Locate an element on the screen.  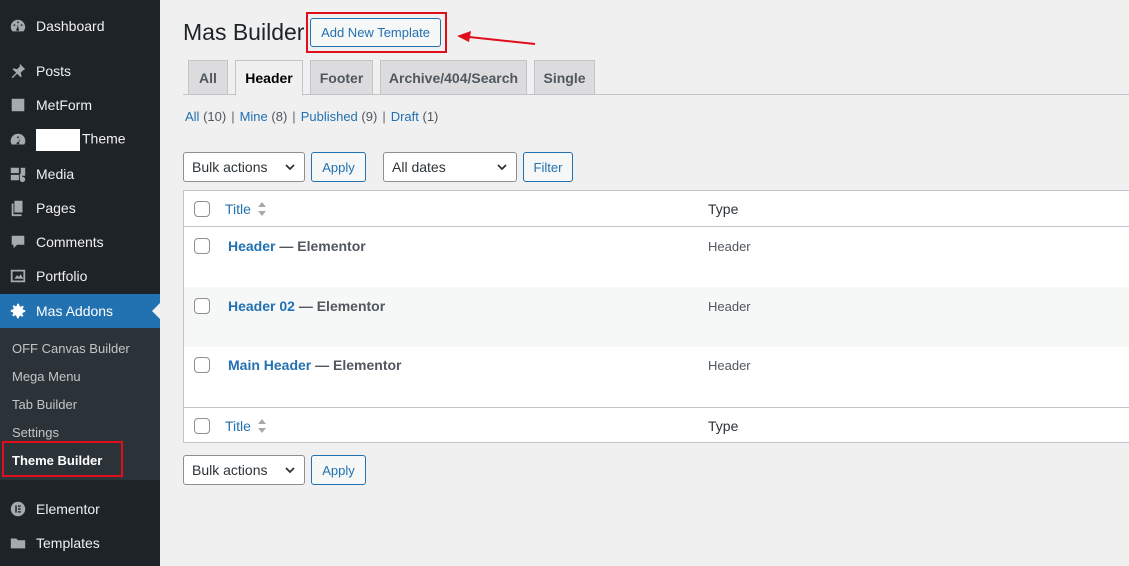
submenu-tab-builder: Tab Builder is located at coordinates (44, 404).